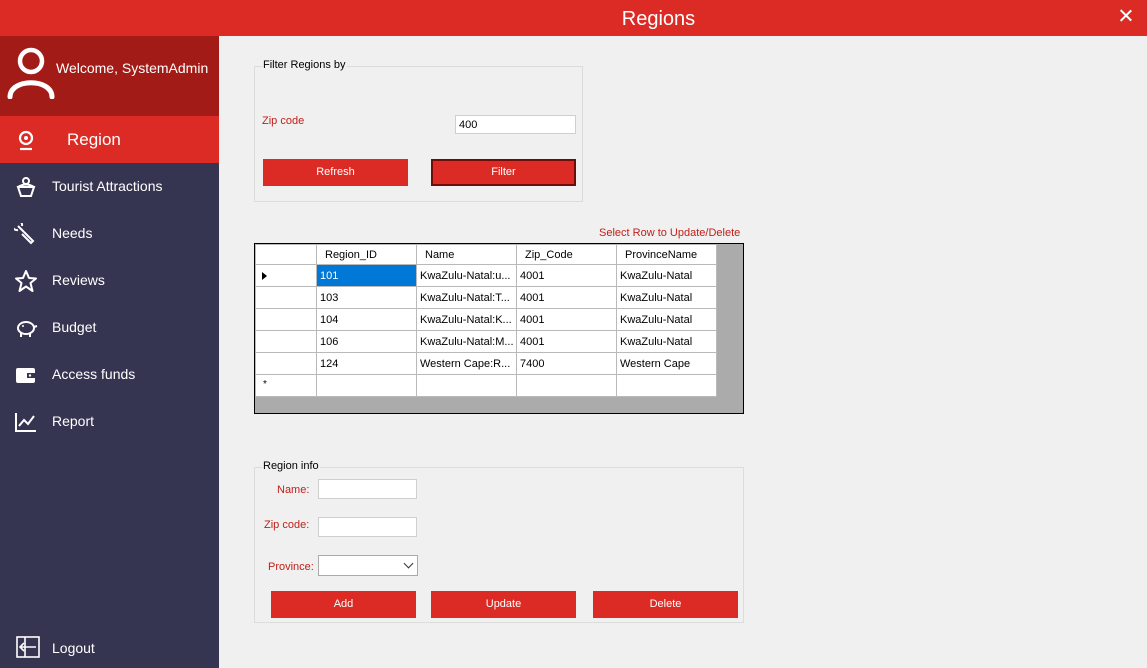 This screenshot has height=668, width=1147. Describe the element at coordinates (286, 254) in the screenshot. I see `row-header-corner` at that location.